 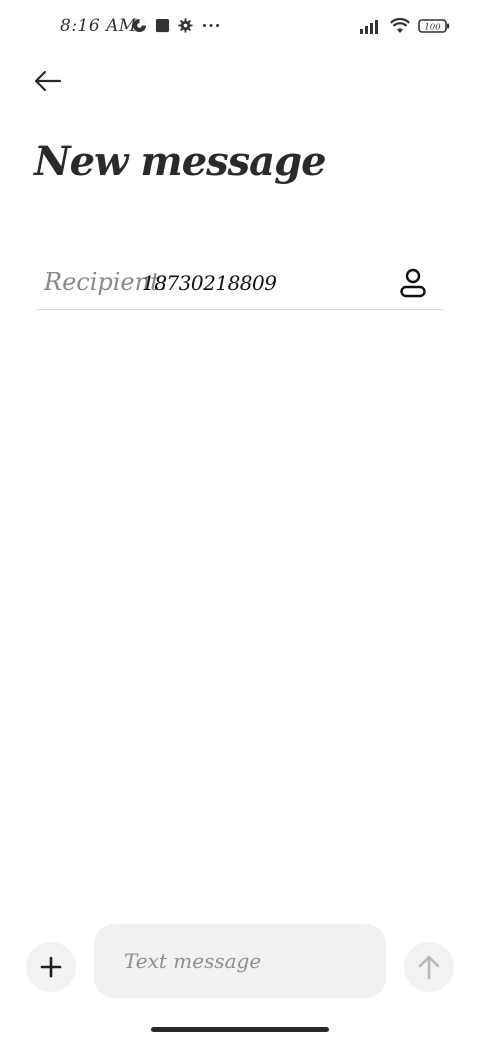 What do you see at coordinates (185, 25) in the screenshot?
I see `gear-icon` at bounding box center [185, 25].